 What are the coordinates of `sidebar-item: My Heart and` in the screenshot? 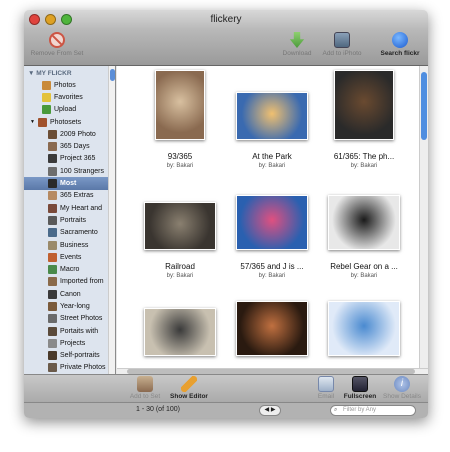 It's located at (69, 208).